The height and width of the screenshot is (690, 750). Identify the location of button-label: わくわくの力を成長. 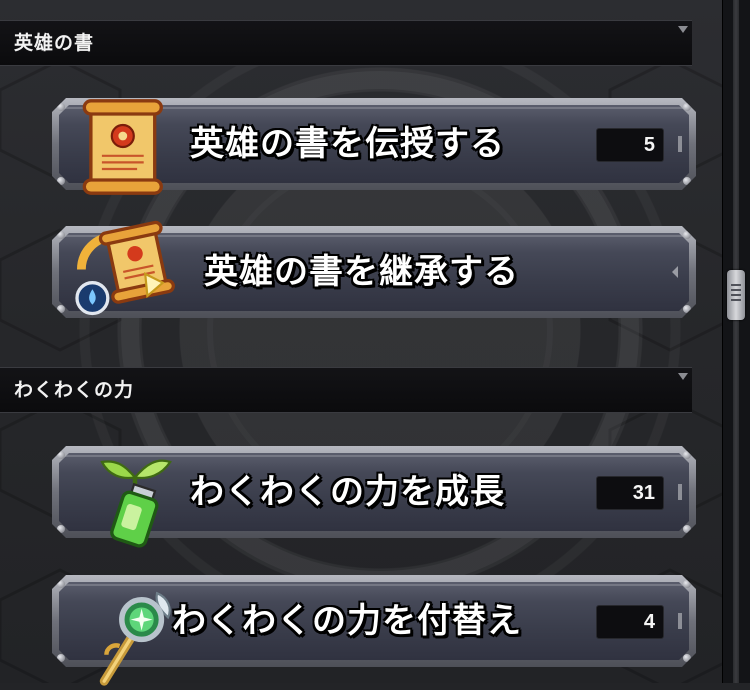
(347, 492).